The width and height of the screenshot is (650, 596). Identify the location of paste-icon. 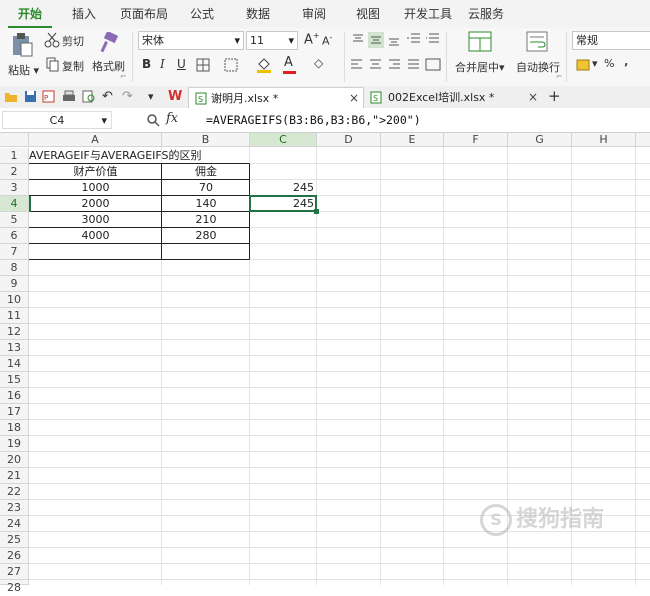
(22, 45).